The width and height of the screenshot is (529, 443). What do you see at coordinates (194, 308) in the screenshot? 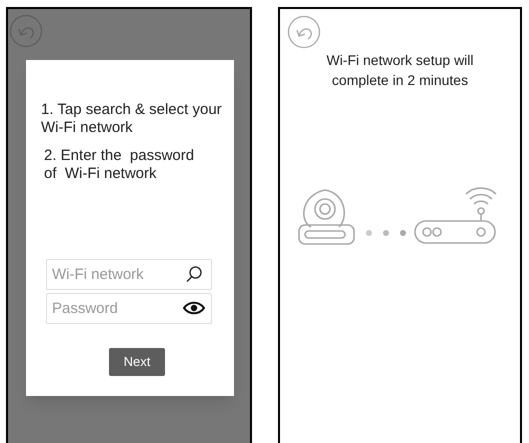
I see `eye-icon` at bounding box center [194, 308].